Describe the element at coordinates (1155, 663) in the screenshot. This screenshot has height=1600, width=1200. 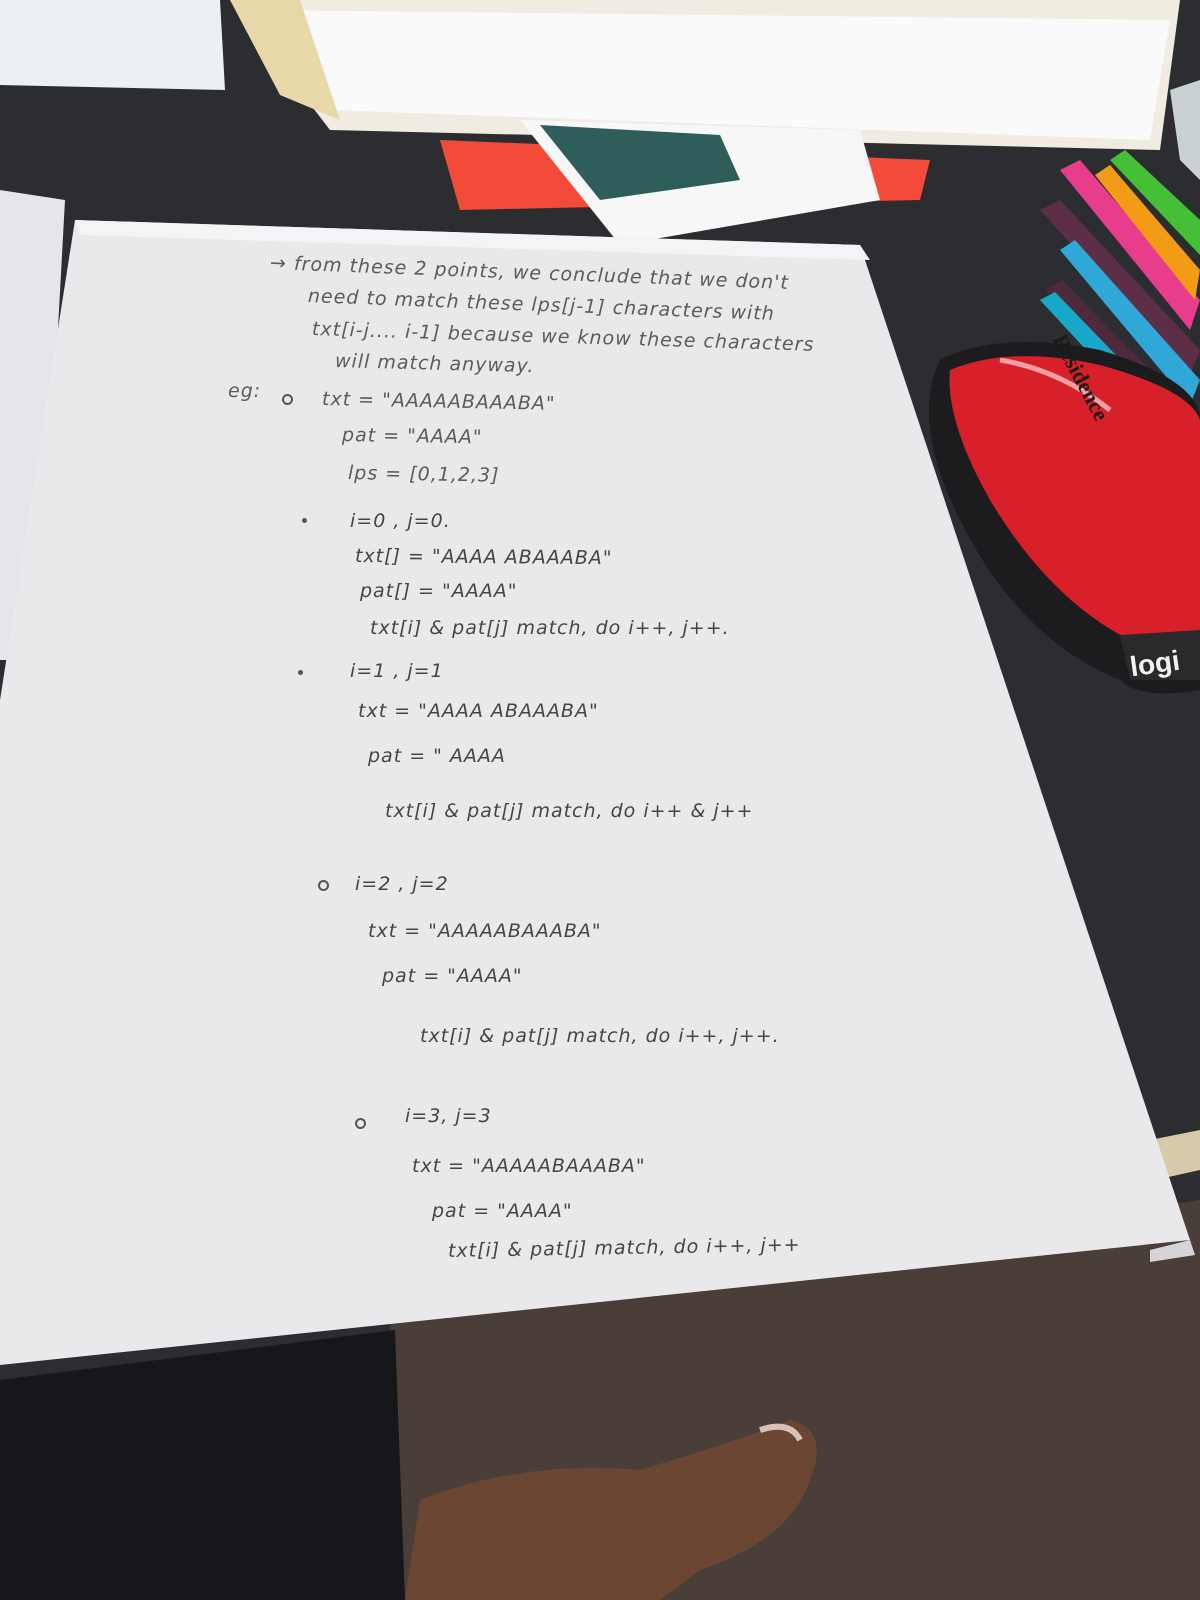
I see `mouse-logo-text: logi` at that location.